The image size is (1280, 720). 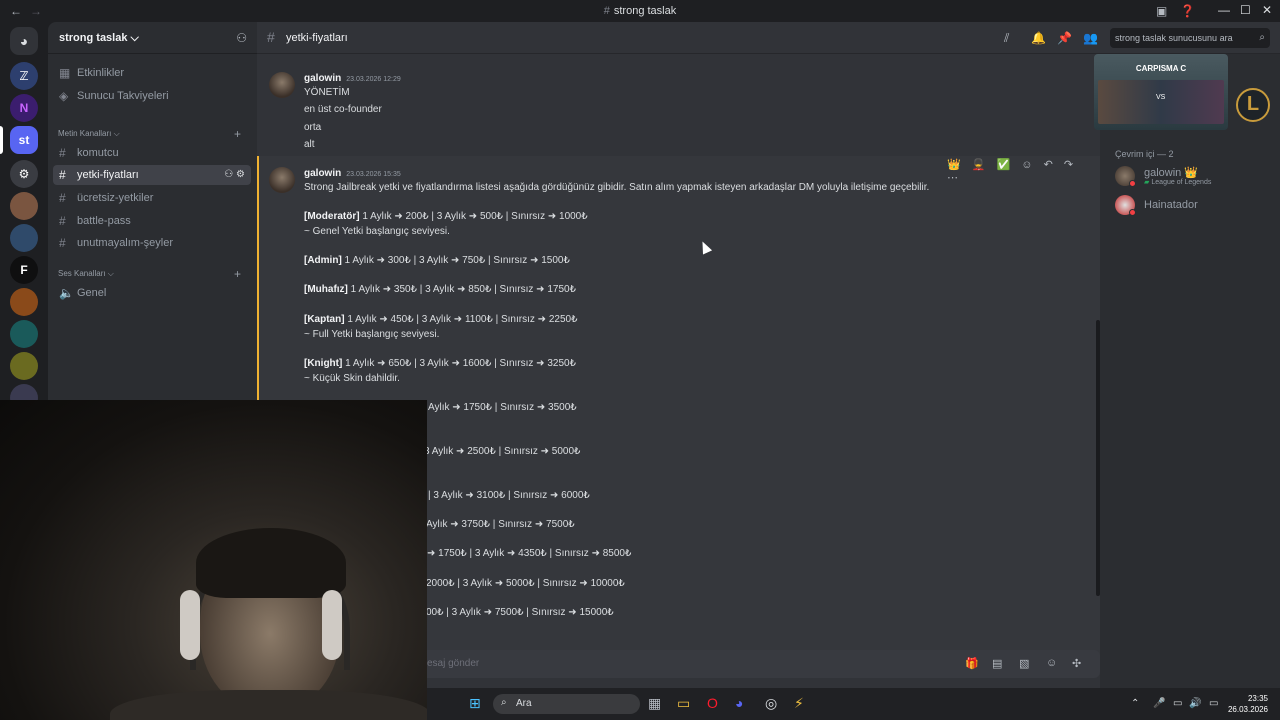 I want to click on opera-icon: O, so click(x=712, y=703).